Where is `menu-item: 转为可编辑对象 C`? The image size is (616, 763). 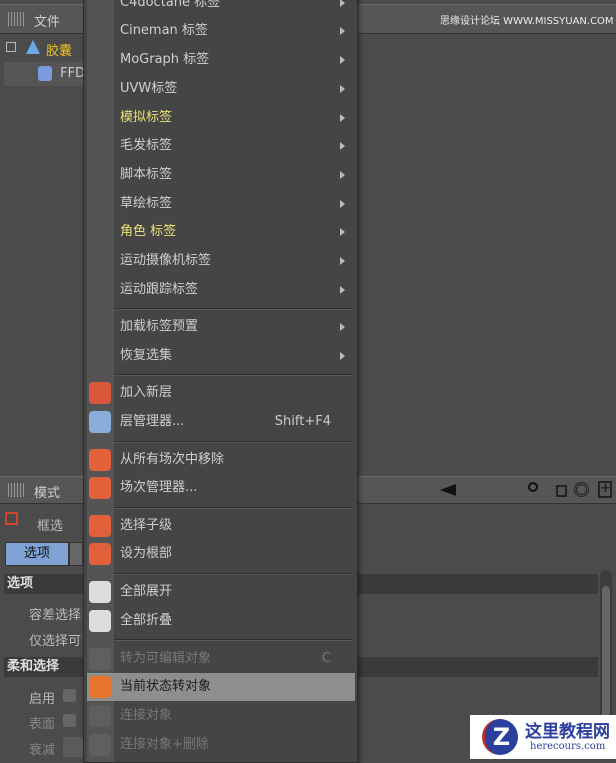 menu-item: 转为可编辑对象 C is located at coordinates (221, 659).